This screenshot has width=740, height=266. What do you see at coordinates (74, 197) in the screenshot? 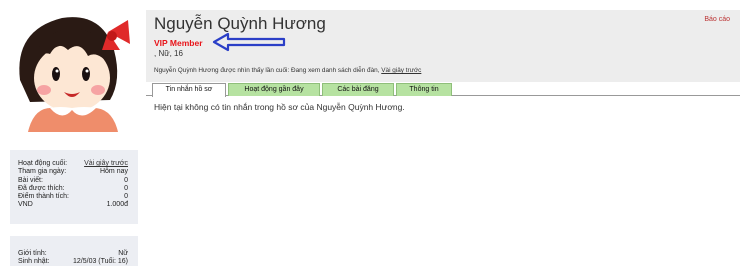
I see `stat-row: Điểm thành tích: 0` at bounding box center [74, 197].